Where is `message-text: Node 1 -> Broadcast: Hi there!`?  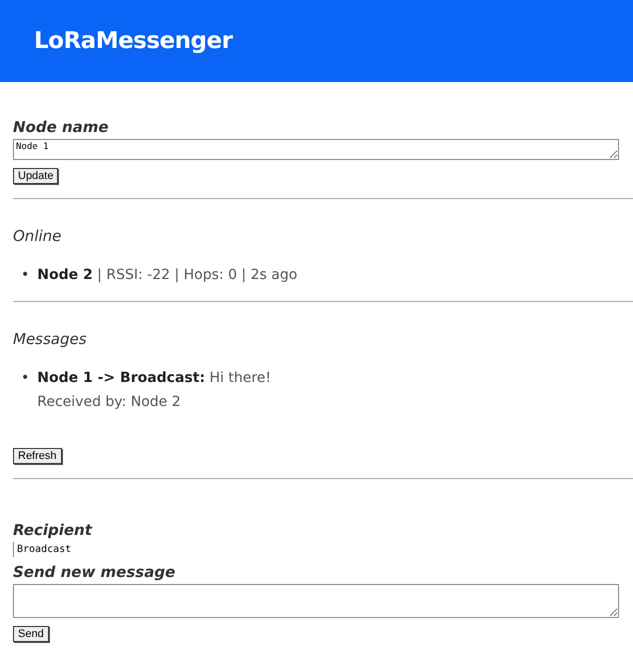 message-text: Node 1 -> Broadcast: Hi there! is located at coordinates (154, 378).